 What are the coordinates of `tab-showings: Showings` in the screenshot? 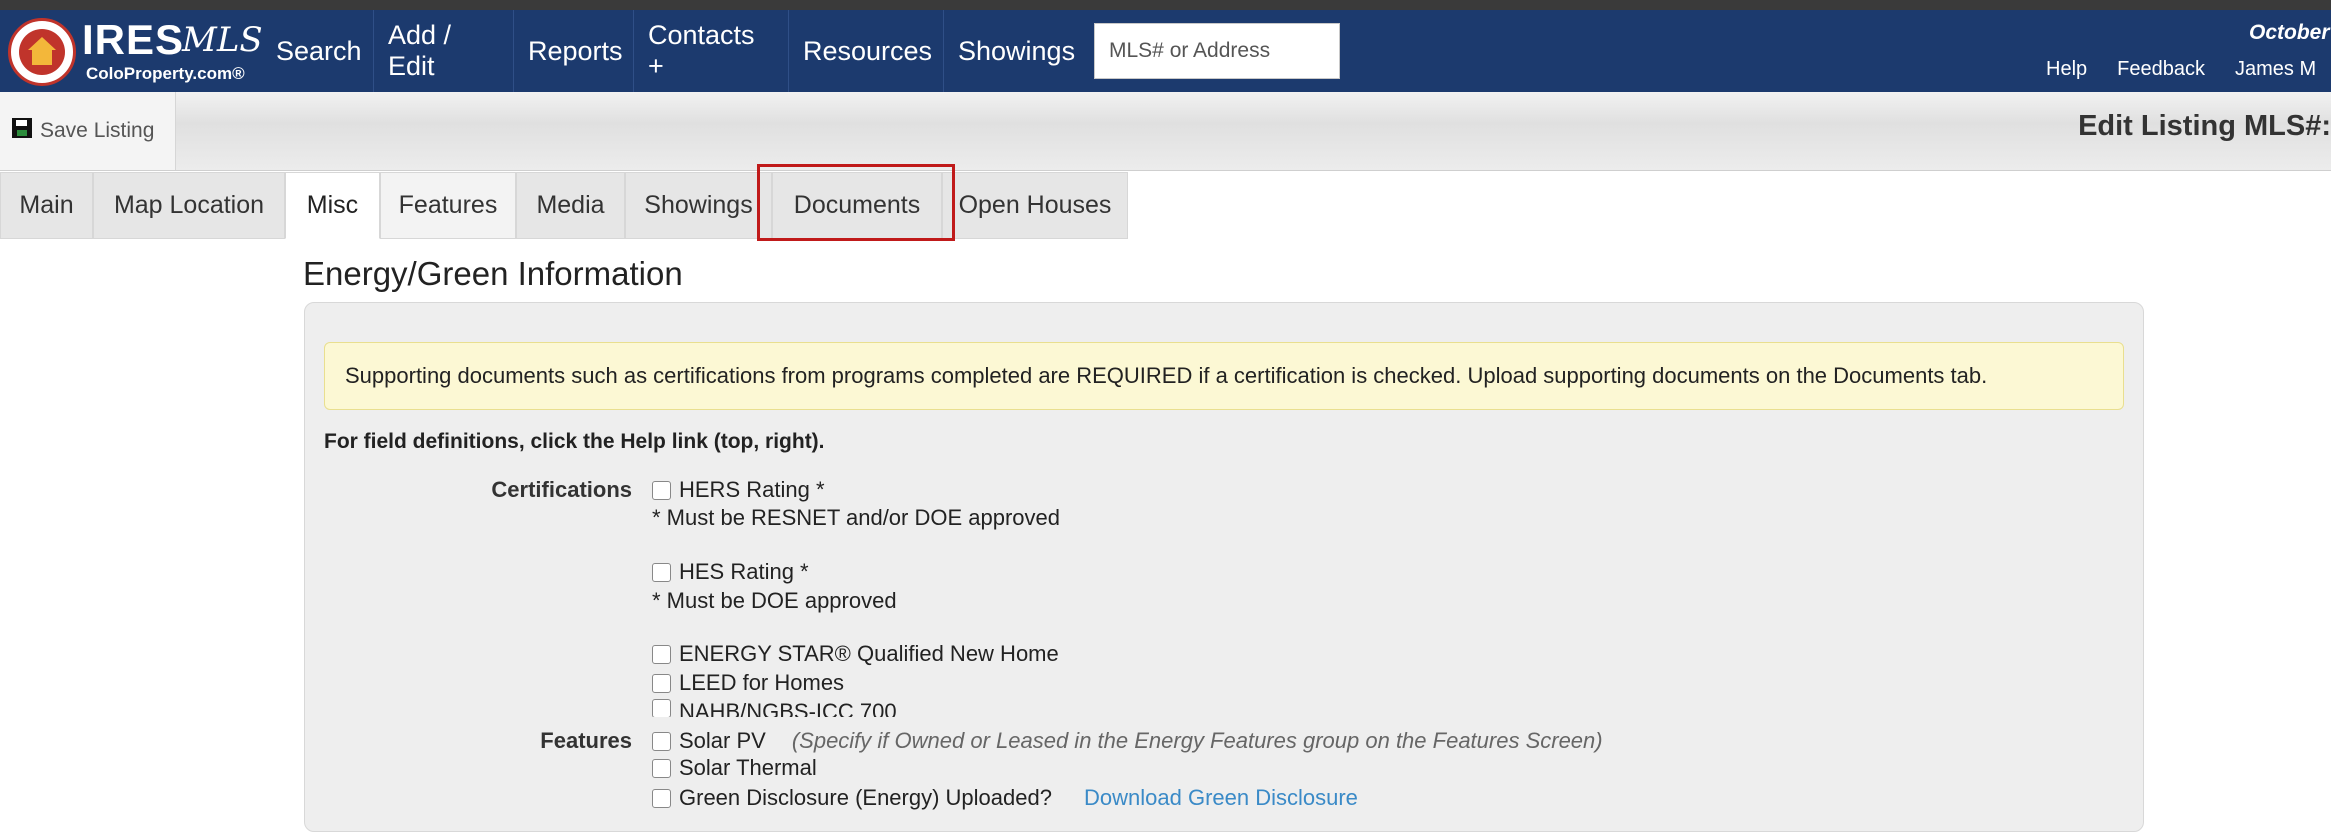 It's located at (698, 205).